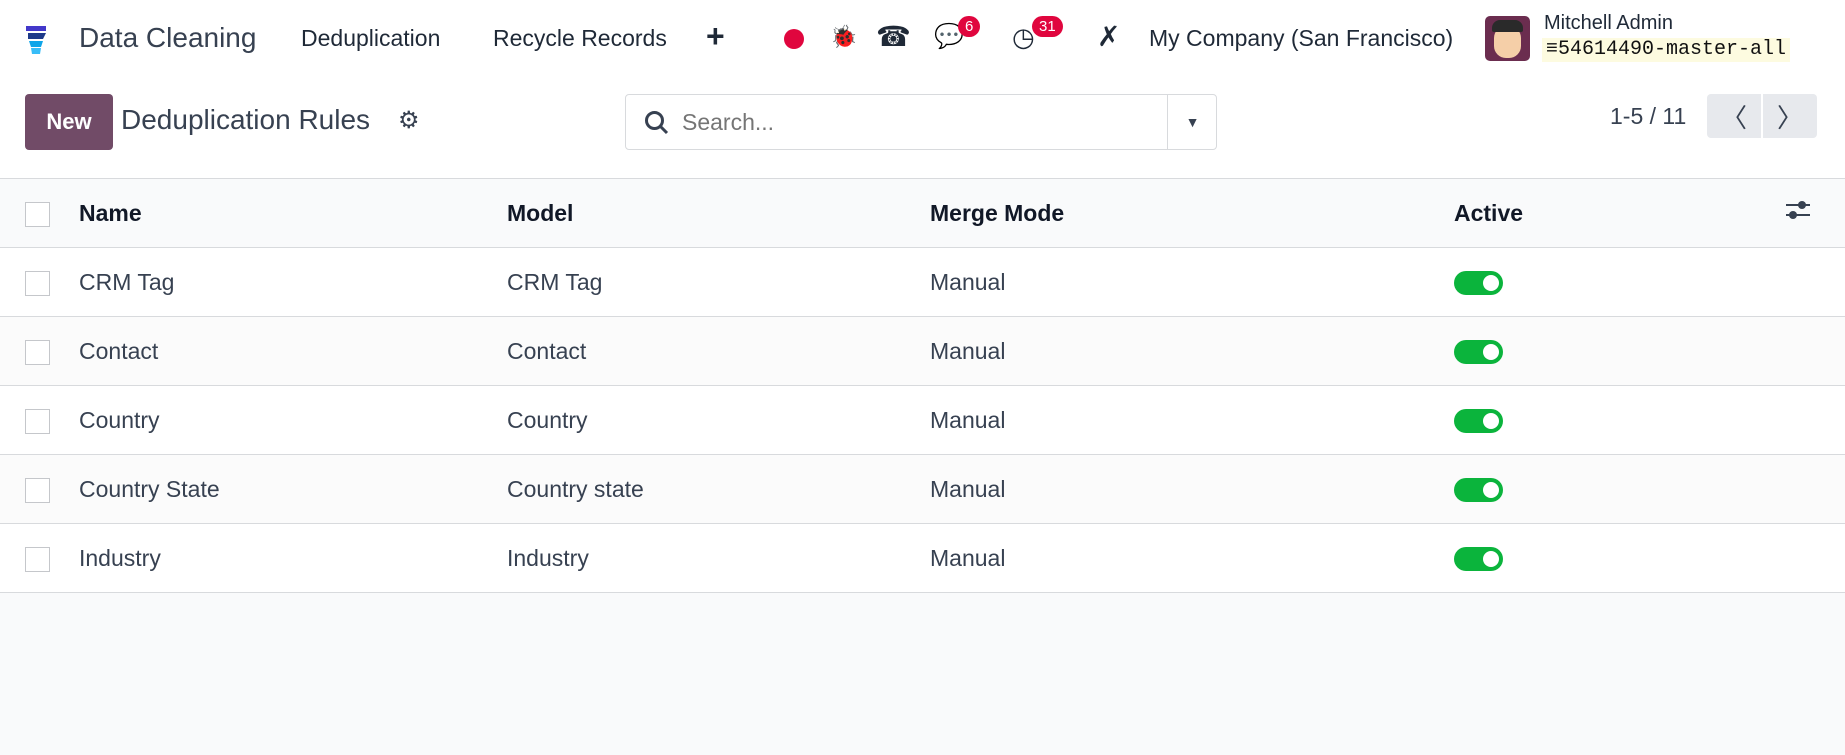  Describe the element at coordinates (1108, 36) in the screenshot. I see `tools-icon: ✗` at that location.